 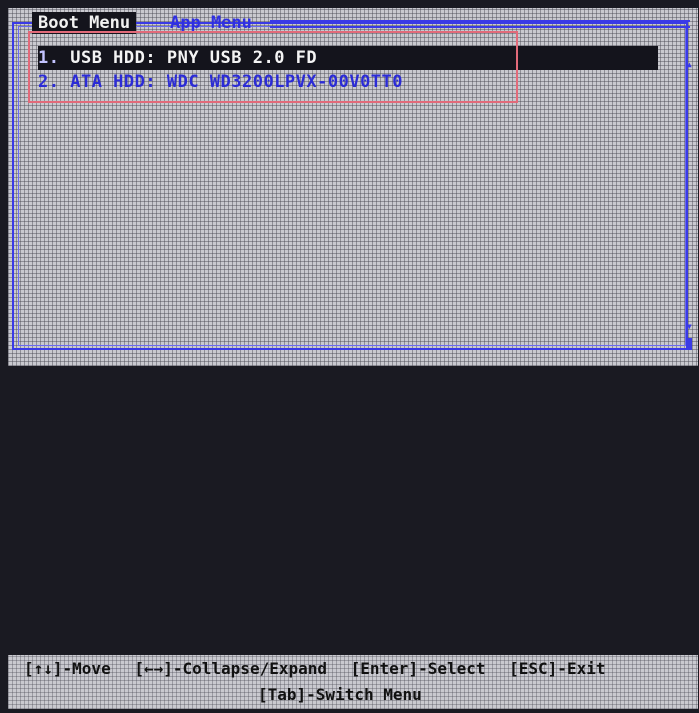 I want to click on tab-divider, so click(x=480, y=24).